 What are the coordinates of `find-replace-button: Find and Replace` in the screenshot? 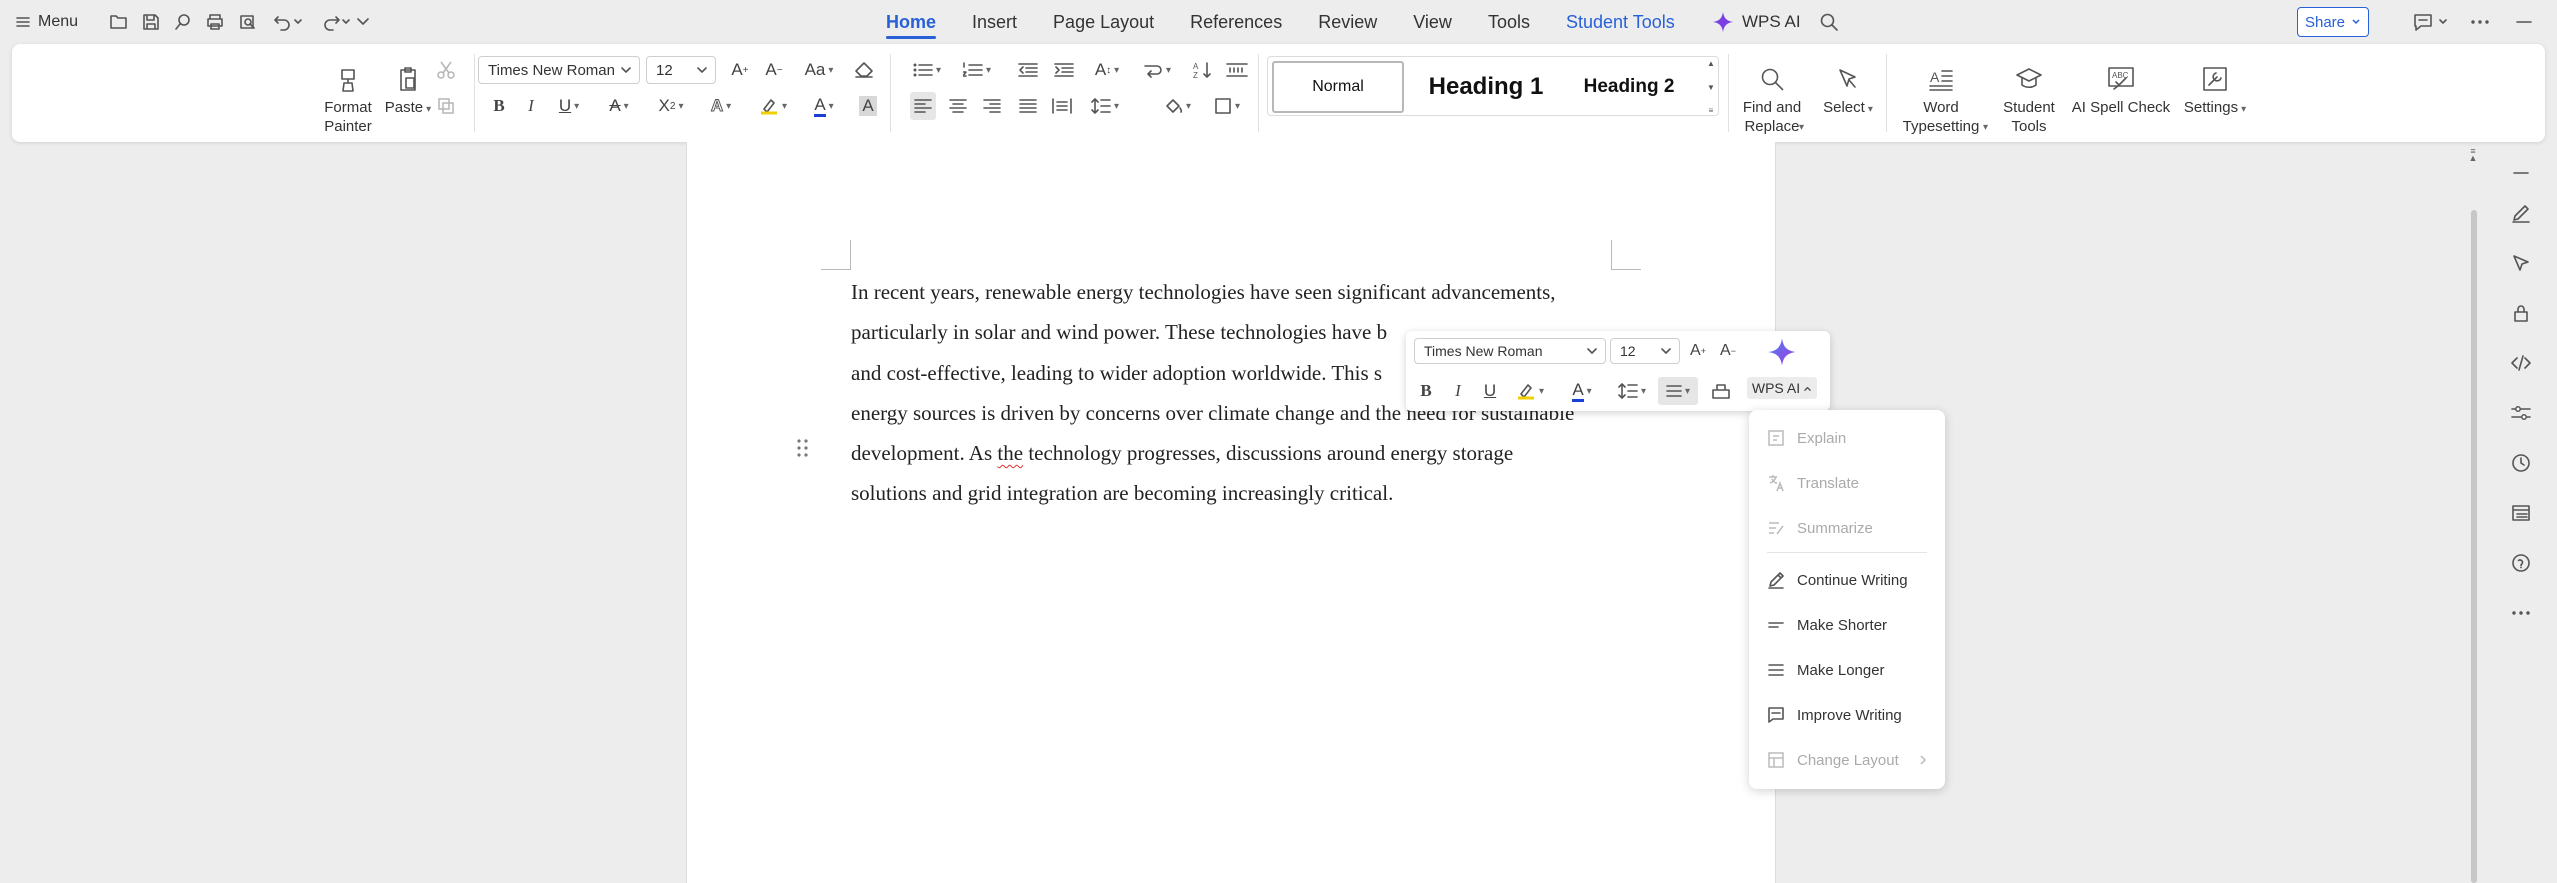 It's located at (1772, 99).